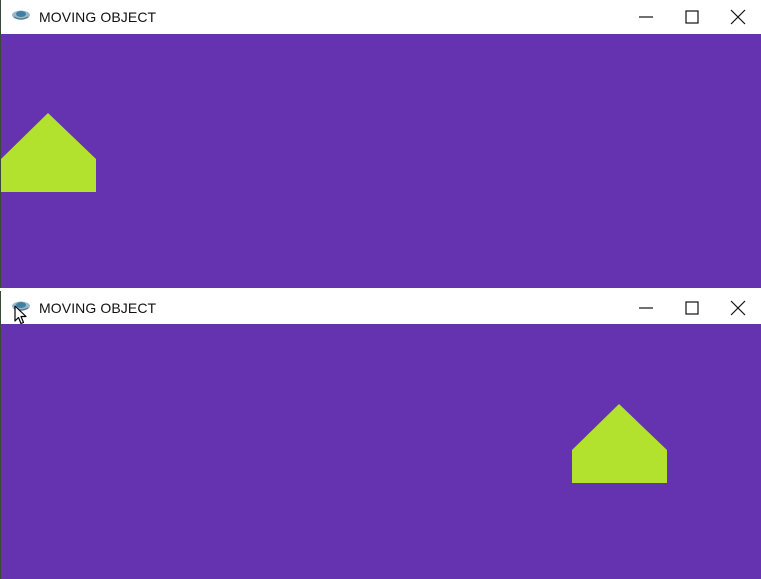 Image resolution: width=761 pixels, height=579 pixels. I want to click on arrow-cursor-icon, so click(20, 315).